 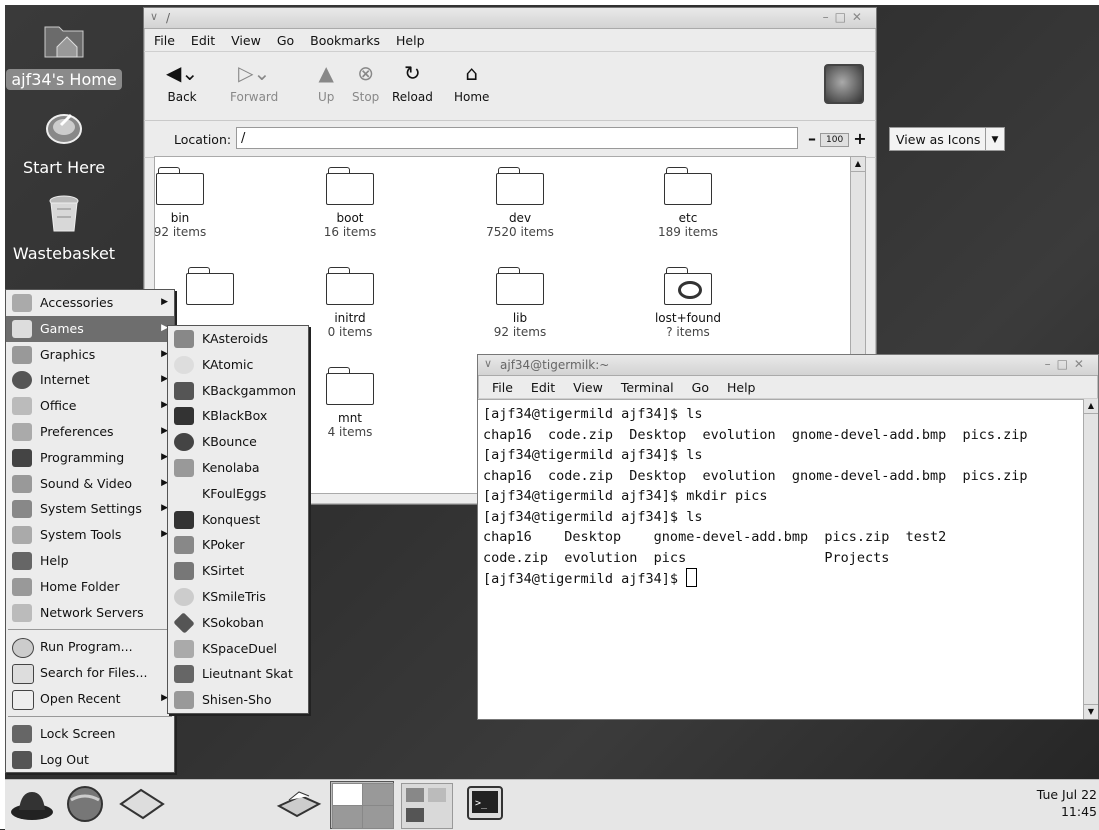 I want to click on print-manager-launcher, so click(x=298, y=804).